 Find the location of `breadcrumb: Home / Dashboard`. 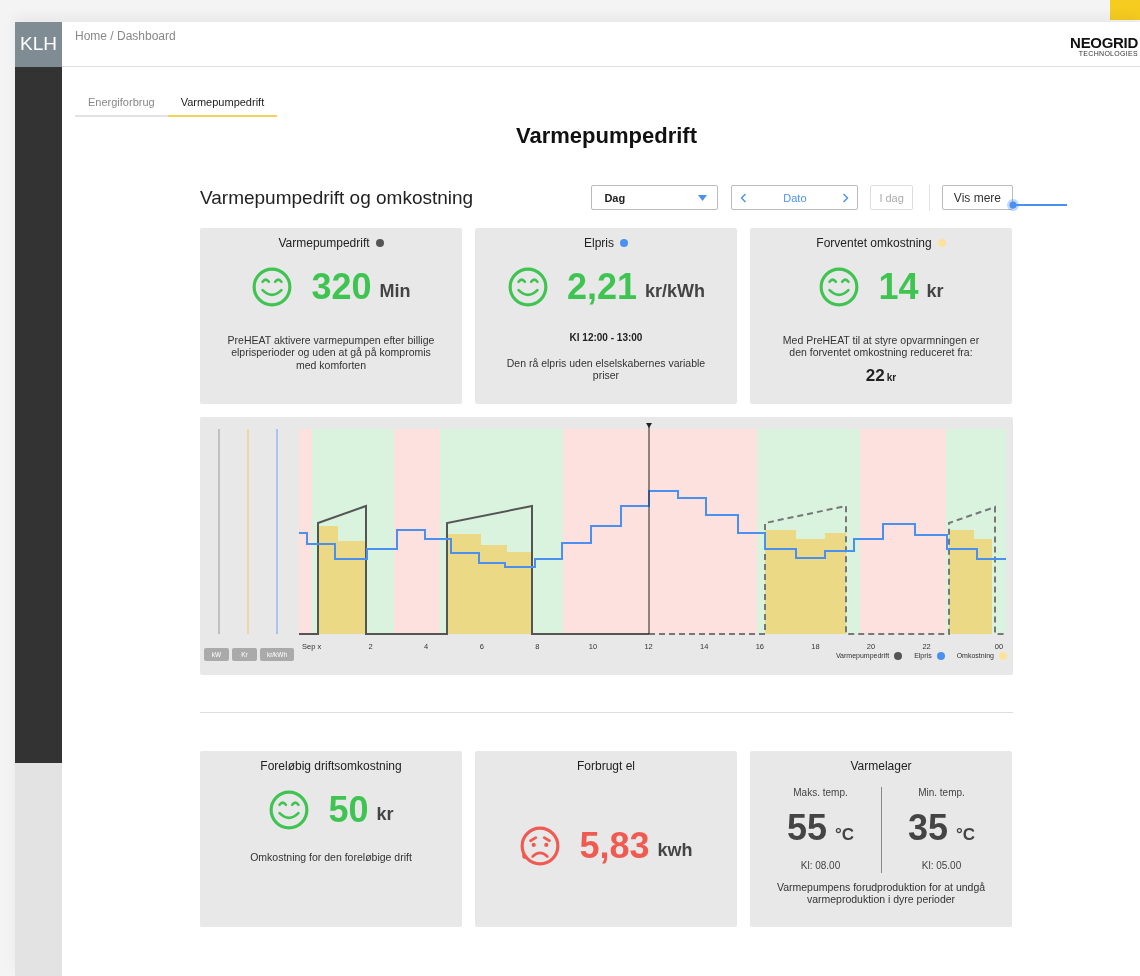

breadcrumb: Home / Dashboard is located at coordinates (125, 46).